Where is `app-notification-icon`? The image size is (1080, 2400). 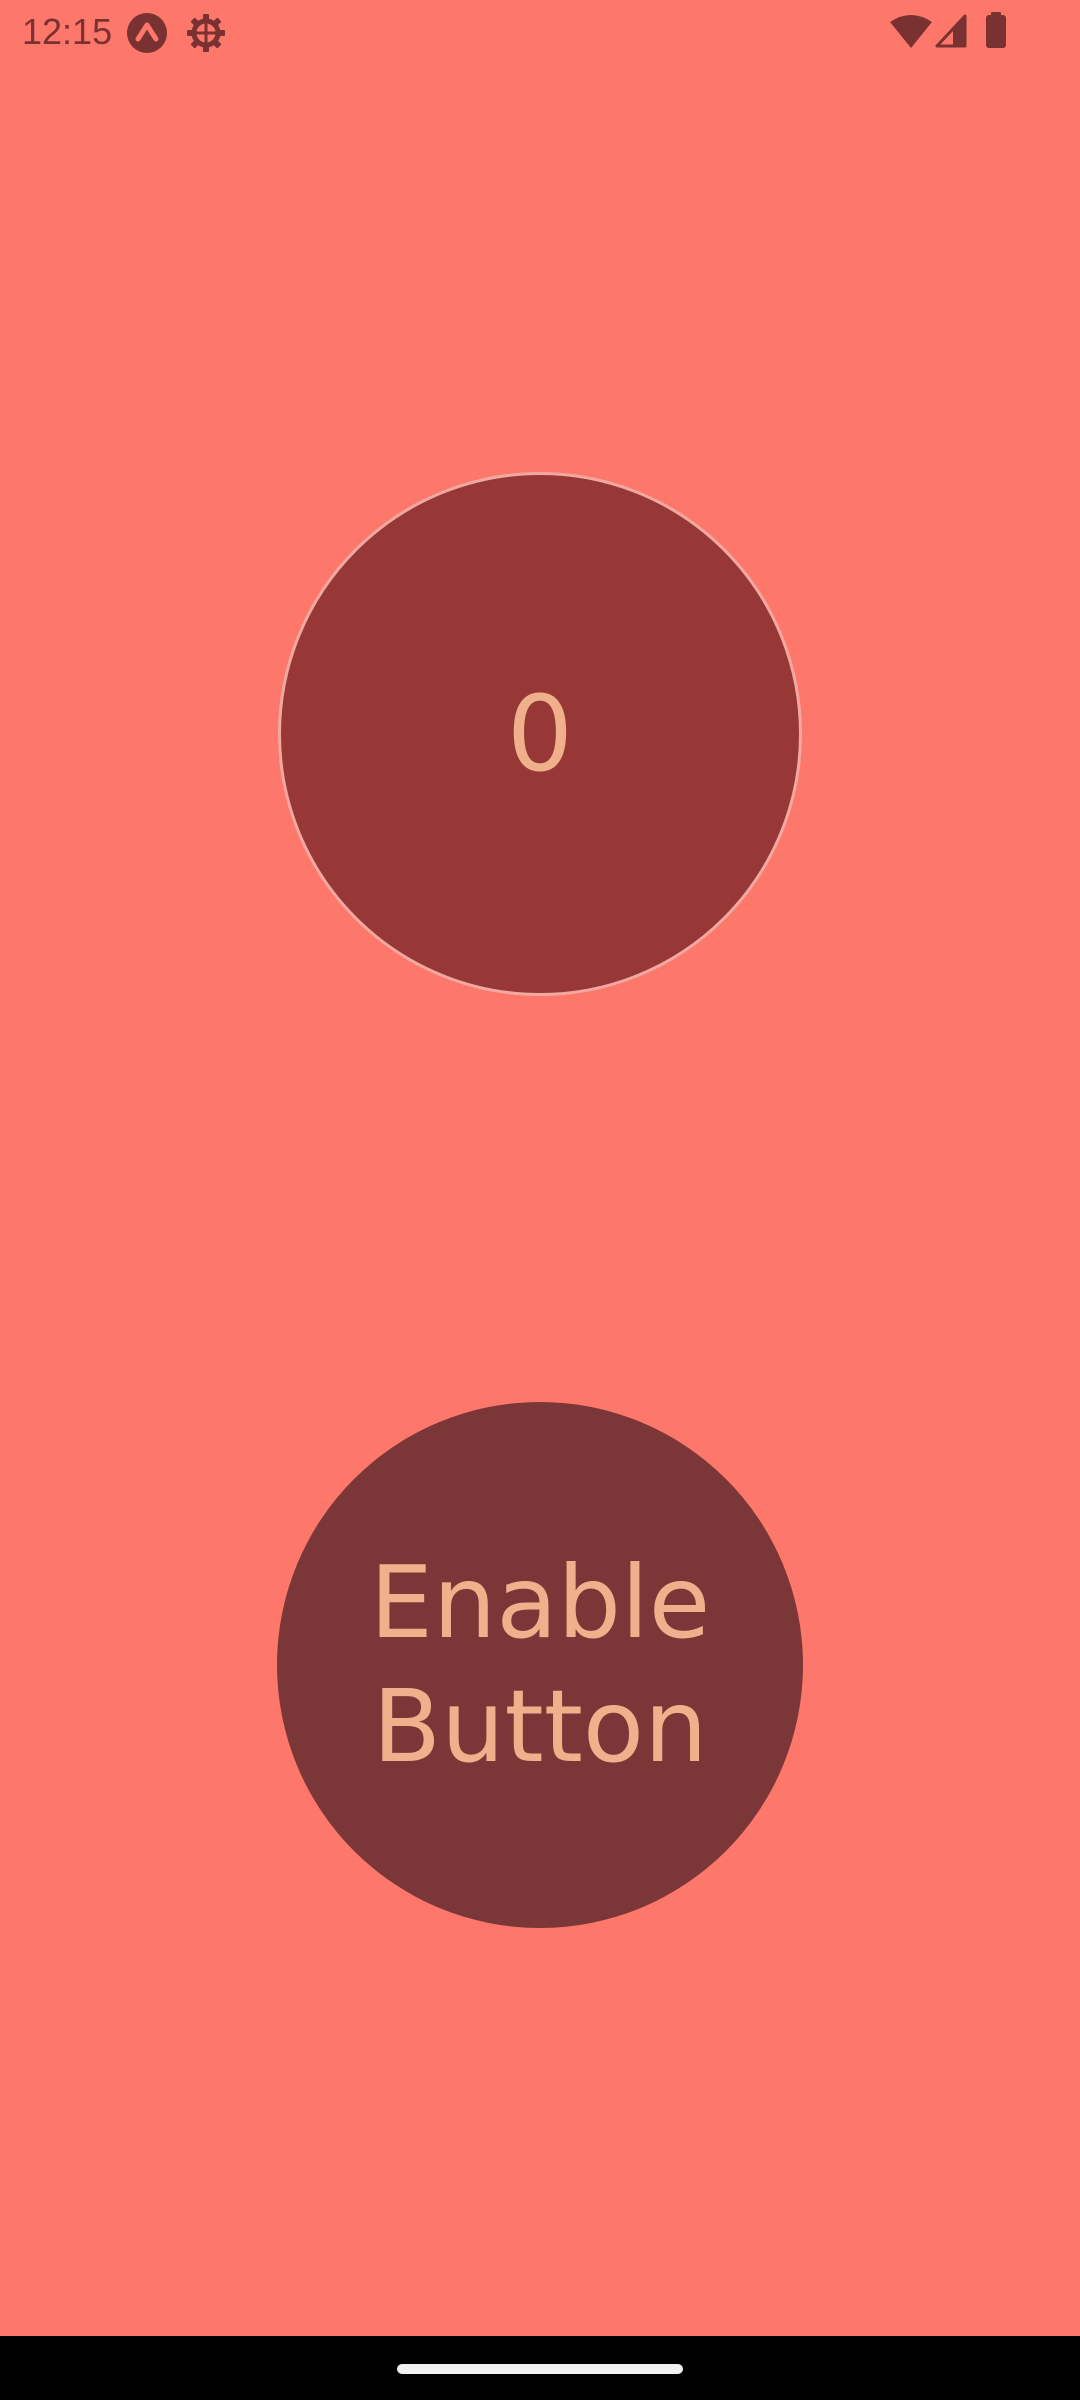 app-notification-icon is located at coordinates (147, 33).